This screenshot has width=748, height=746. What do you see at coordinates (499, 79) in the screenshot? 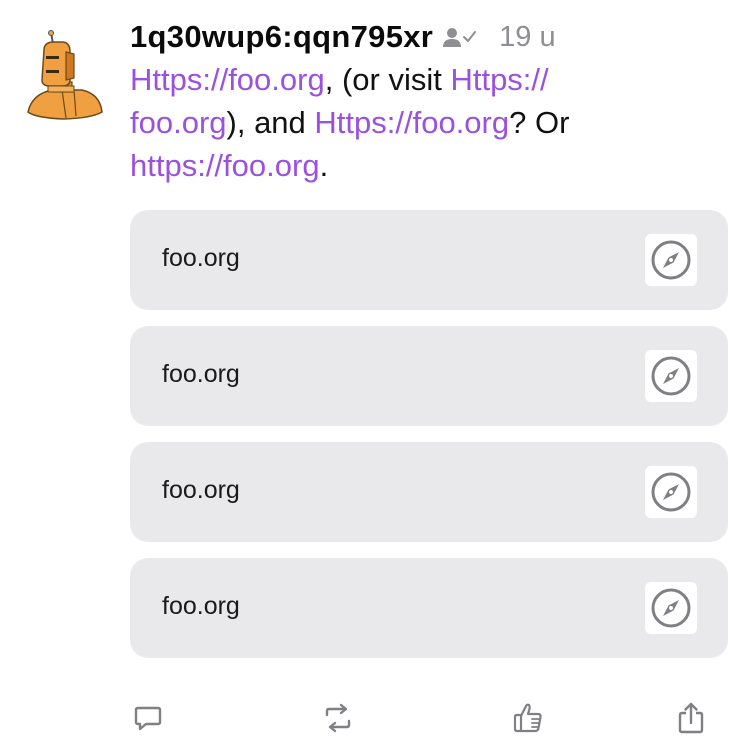
I see `post-link: Https://` at bounding box center [499, 79].